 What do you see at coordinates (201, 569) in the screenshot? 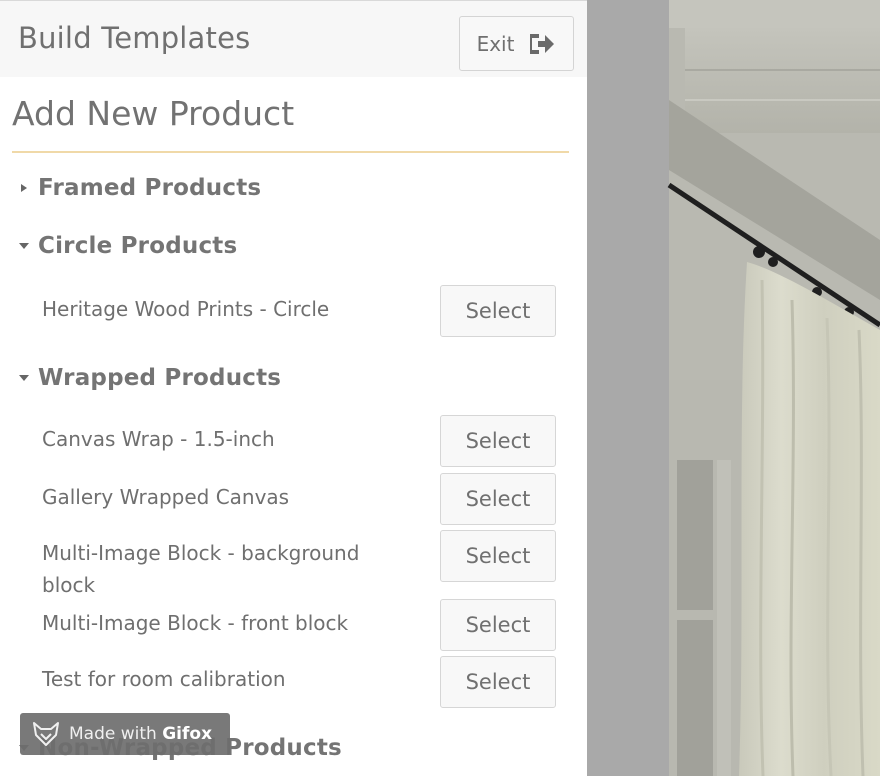
I see `product-name: Multi-Image Block - background block` at bounding box center [201, 569].